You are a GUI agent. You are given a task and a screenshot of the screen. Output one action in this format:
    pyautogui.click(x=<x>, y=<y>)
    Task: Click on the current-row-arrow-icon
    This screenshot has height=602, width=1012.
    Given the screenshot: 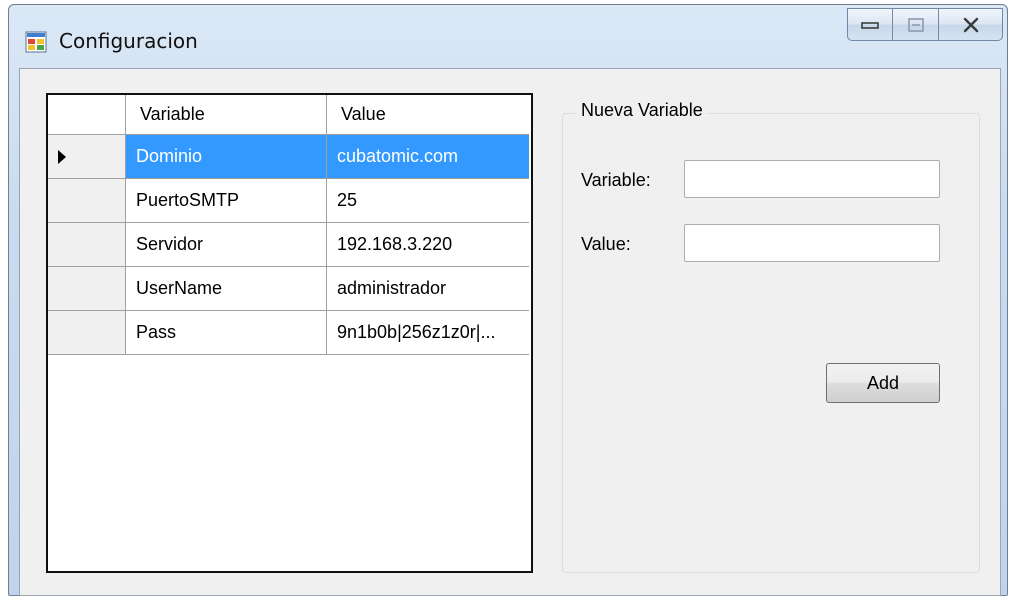 What is the action you would take?
    pyautogui.click(x=62, y=156)
    